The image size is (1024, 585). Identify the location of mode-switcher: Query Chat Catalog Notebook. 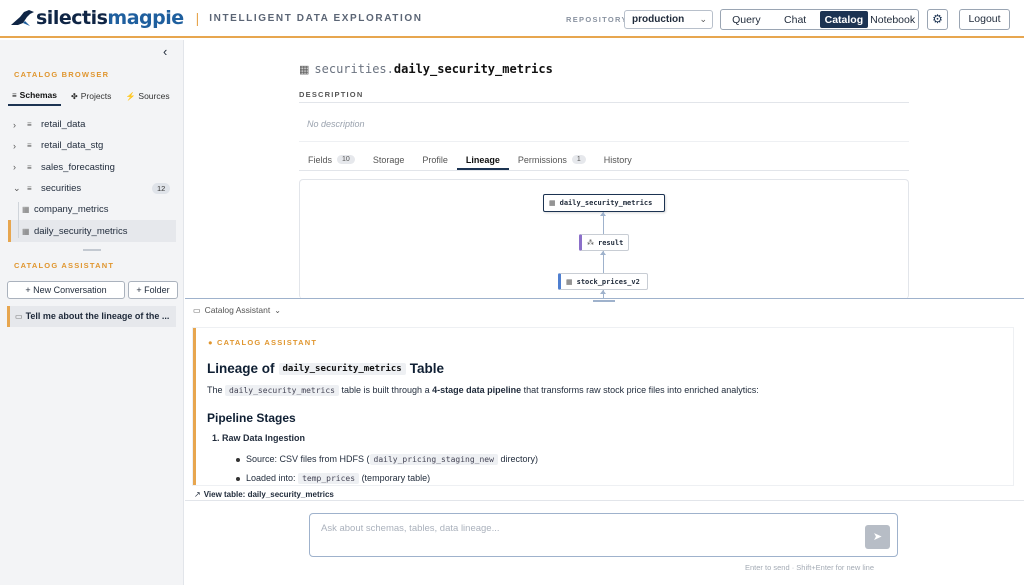
(819, 19).